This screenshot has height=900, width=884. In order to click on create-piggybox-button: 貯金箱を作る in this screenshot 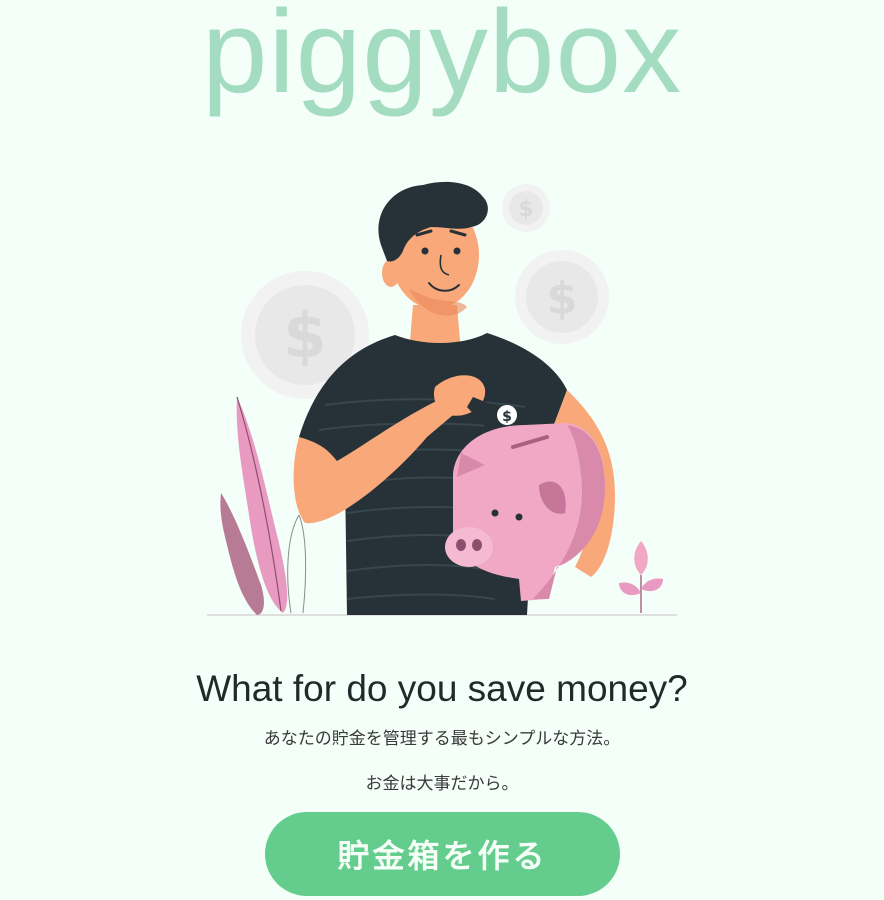, I will do `click(442, 854)`.